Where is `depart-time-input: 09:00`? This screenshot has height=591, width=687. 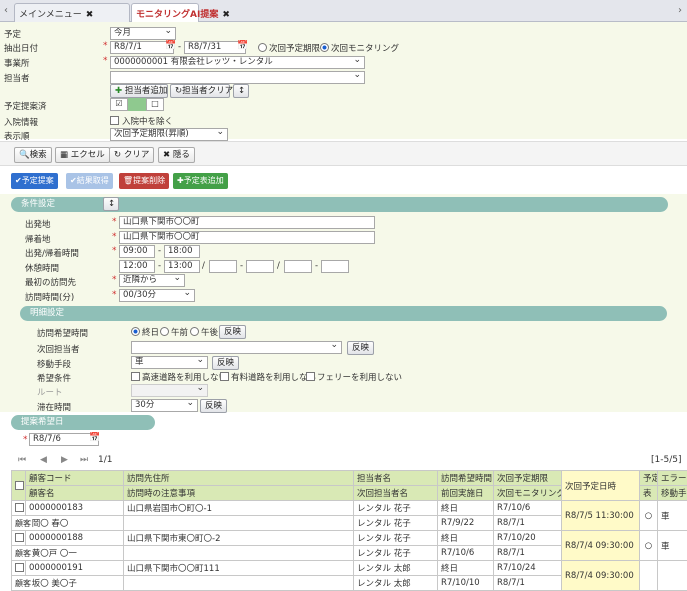
depart-time-input: 09:00 is located at coordinates (137, 251).